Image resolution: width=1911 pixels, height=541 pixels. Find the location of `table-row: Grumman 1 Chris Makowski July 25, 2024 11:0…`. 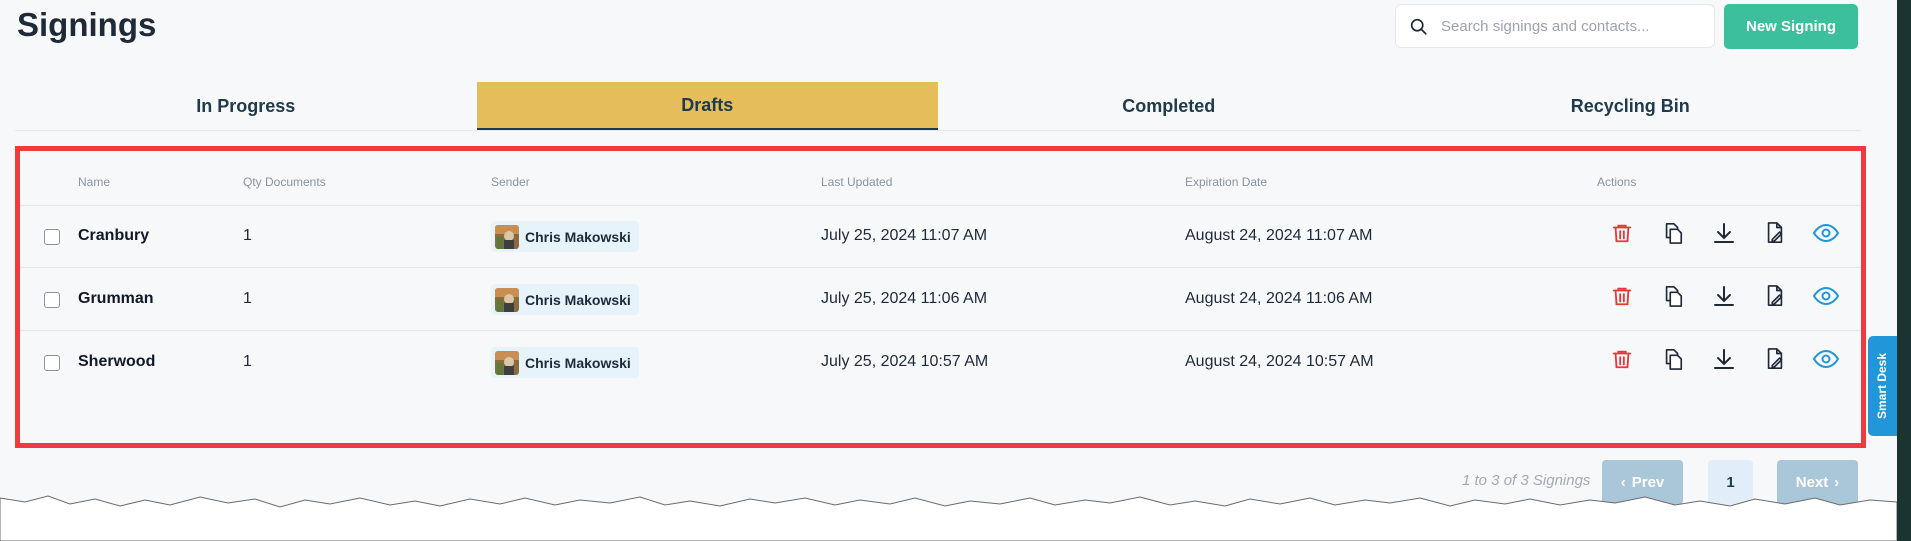

table-row: Grumman 1 Chris Makowski July 25, 2024 11:0… is located at coordinates (940, 299).